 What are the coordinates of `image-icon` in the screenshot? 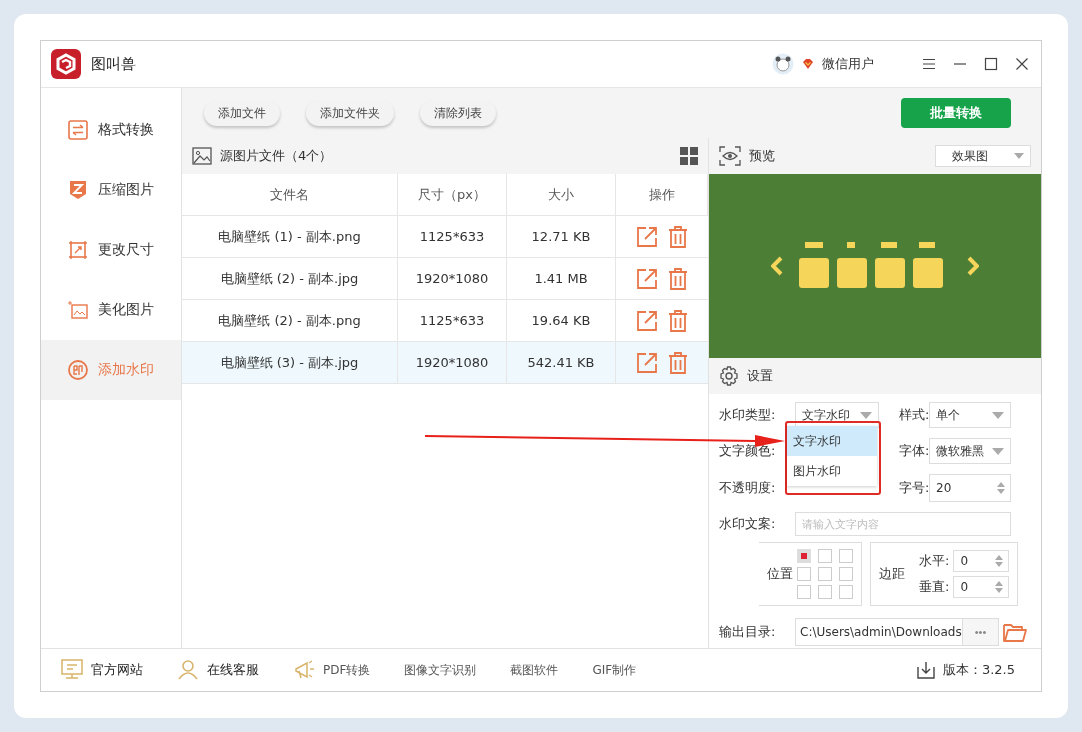 It's located at (202, 156).